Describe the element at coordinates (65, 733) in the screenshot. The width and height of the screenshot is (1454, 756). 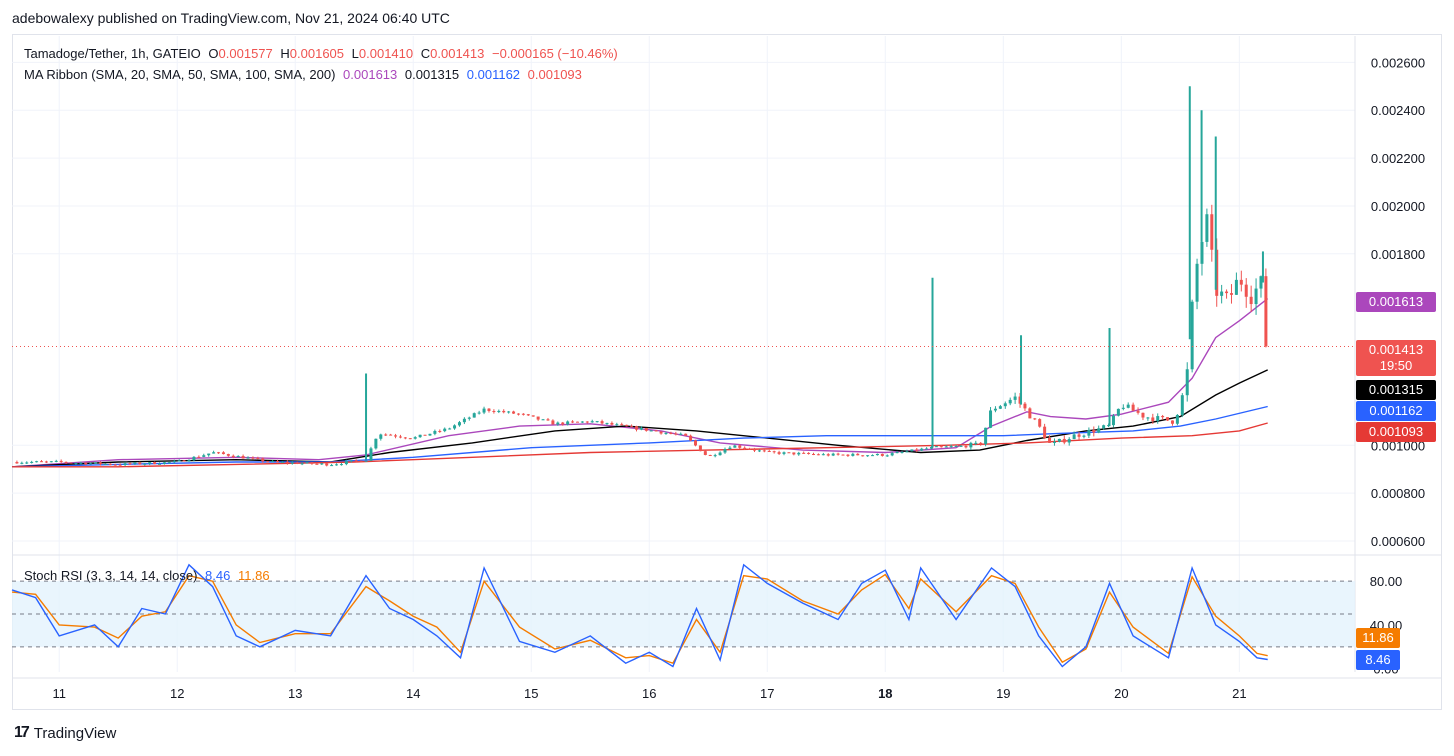
I see `tradingview-logo: 17 TradingView` at that location.